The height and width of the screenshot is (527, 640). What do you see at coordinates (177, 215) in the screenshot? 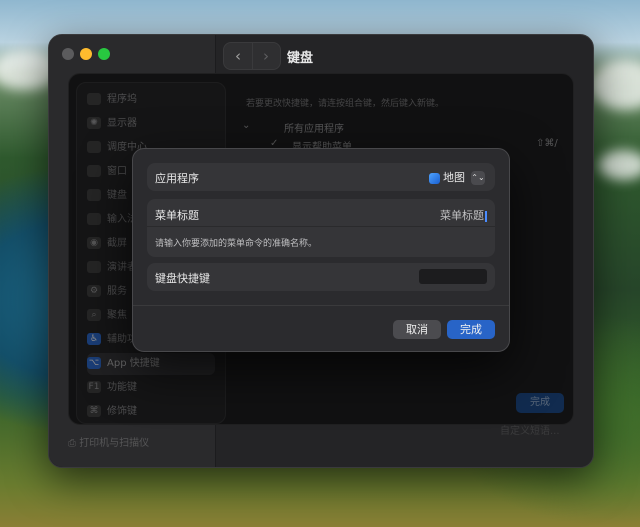
I see `menu-title-label: 菜单标题` at bounding box center [177, 215].